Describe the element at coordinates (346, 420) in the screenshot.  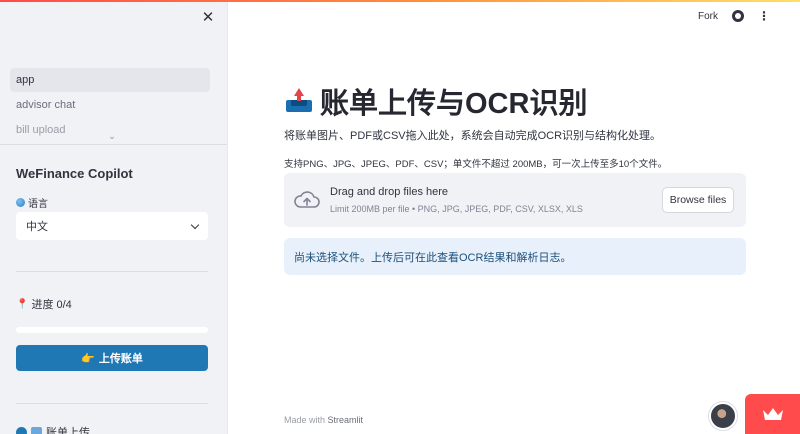
I see `streamlit-link: Streamlit` at that location.